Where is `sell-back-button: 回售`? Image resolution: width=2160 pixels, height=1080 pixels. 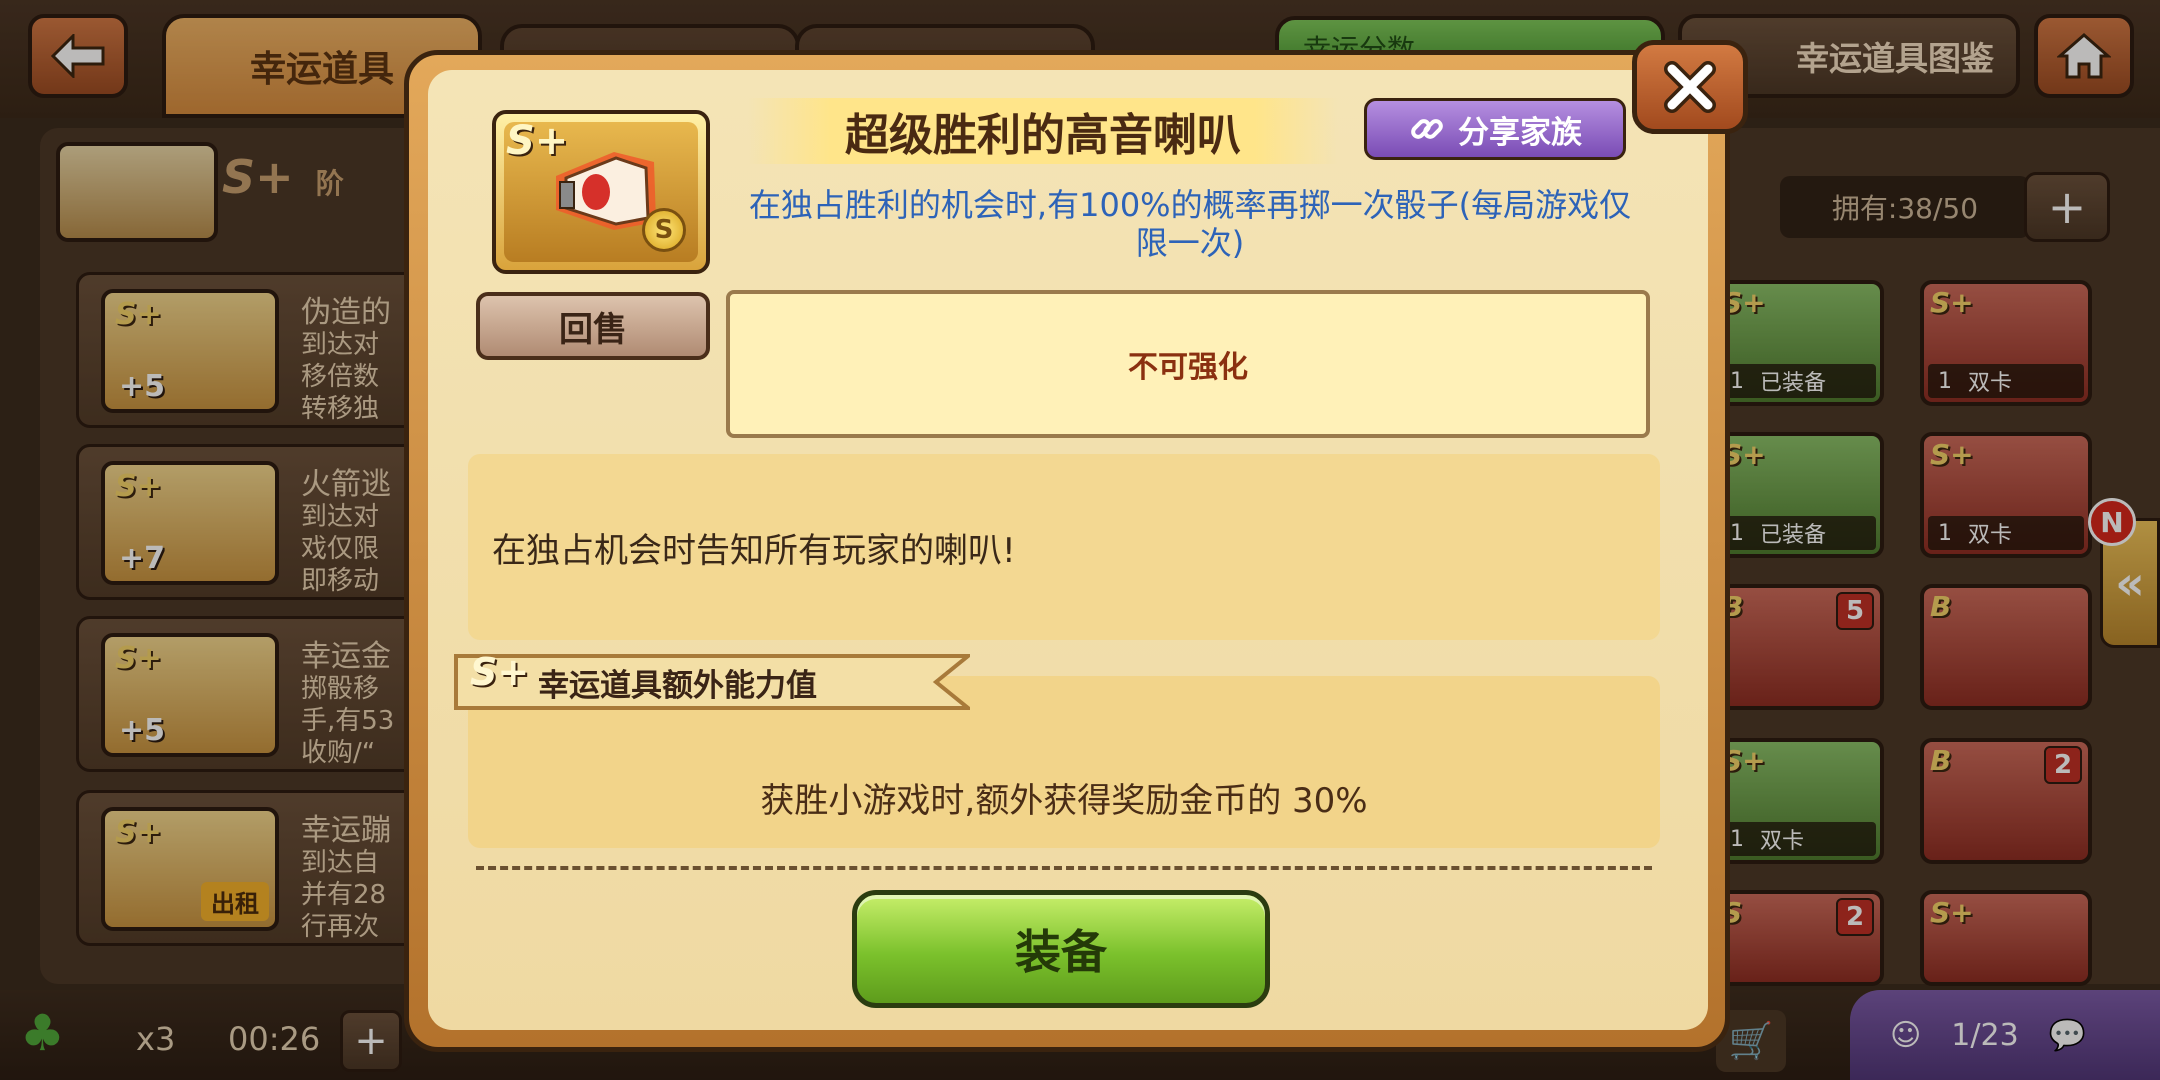 sell-back-button: 回售 is located at coordinates (593, 326).